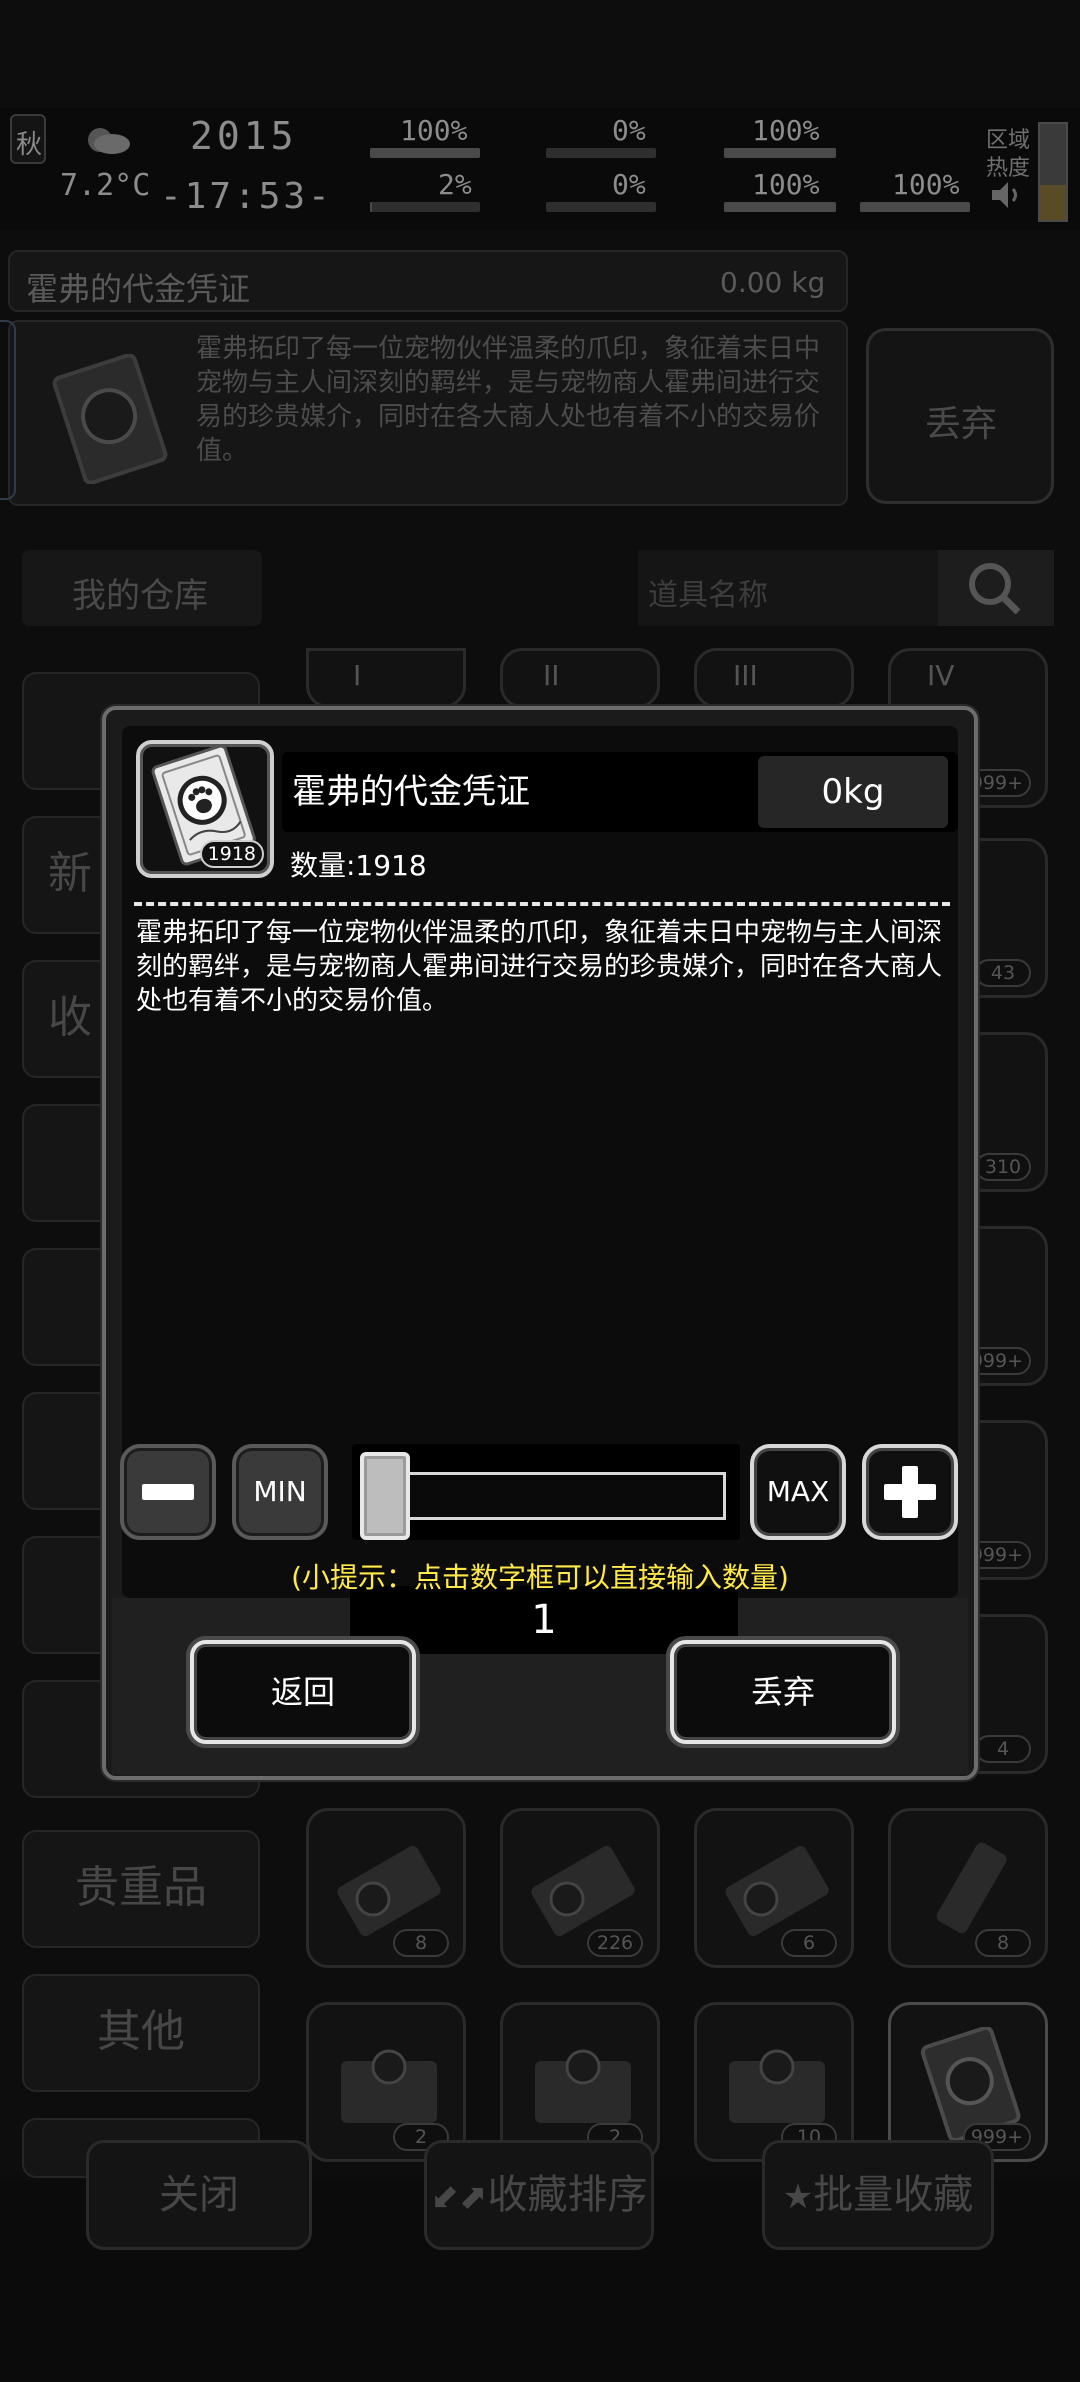  Describe the element at coordinates (774, 678) in the screenshot. I see `tier-slot-3: III` at that location.